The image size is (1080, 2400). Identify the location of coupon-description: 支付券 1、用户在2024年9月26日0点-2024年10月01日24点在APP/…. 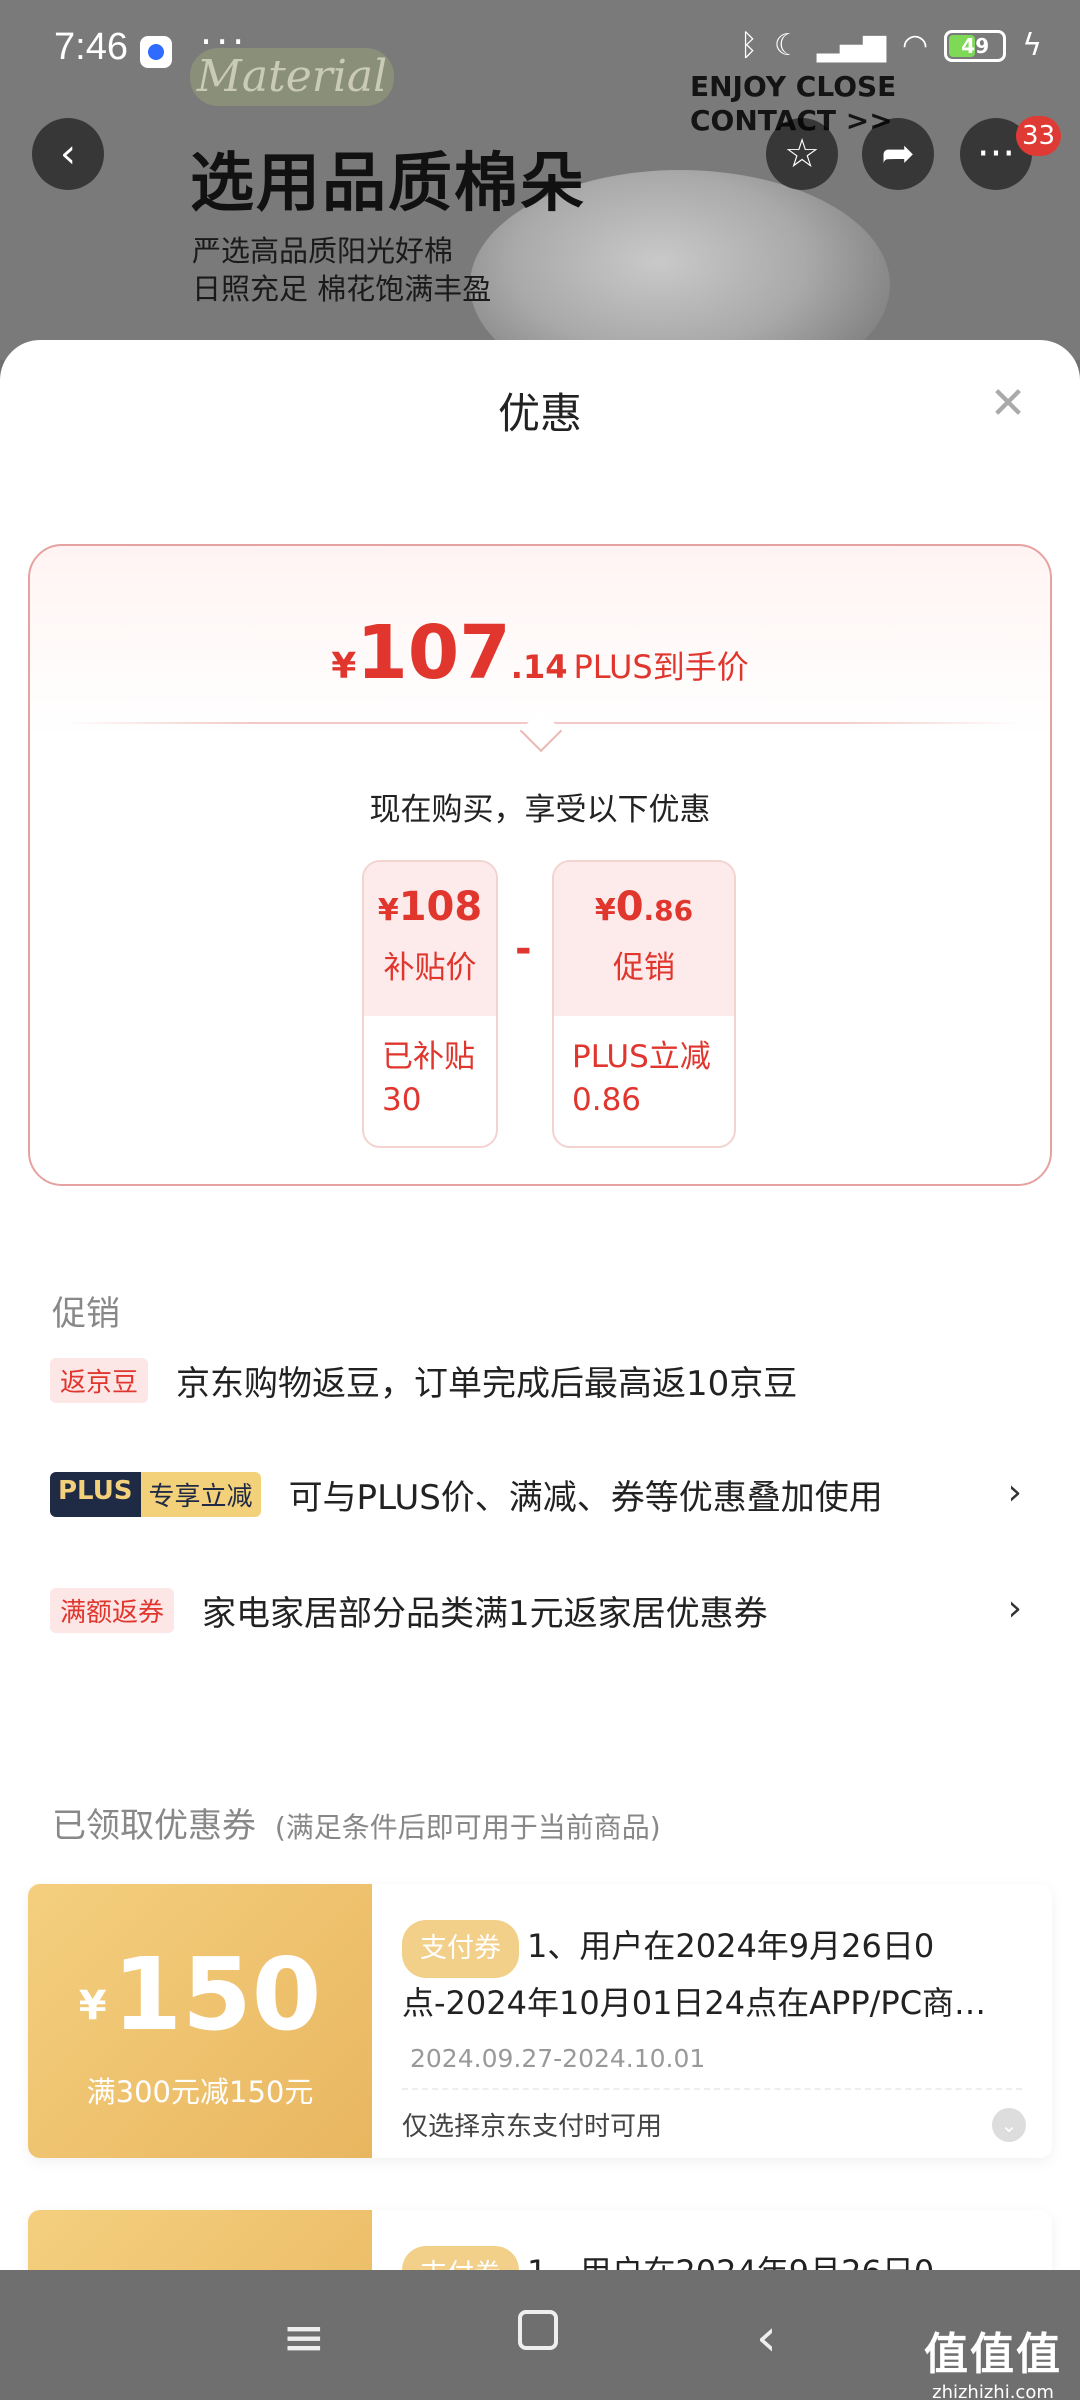
(712, 1974).